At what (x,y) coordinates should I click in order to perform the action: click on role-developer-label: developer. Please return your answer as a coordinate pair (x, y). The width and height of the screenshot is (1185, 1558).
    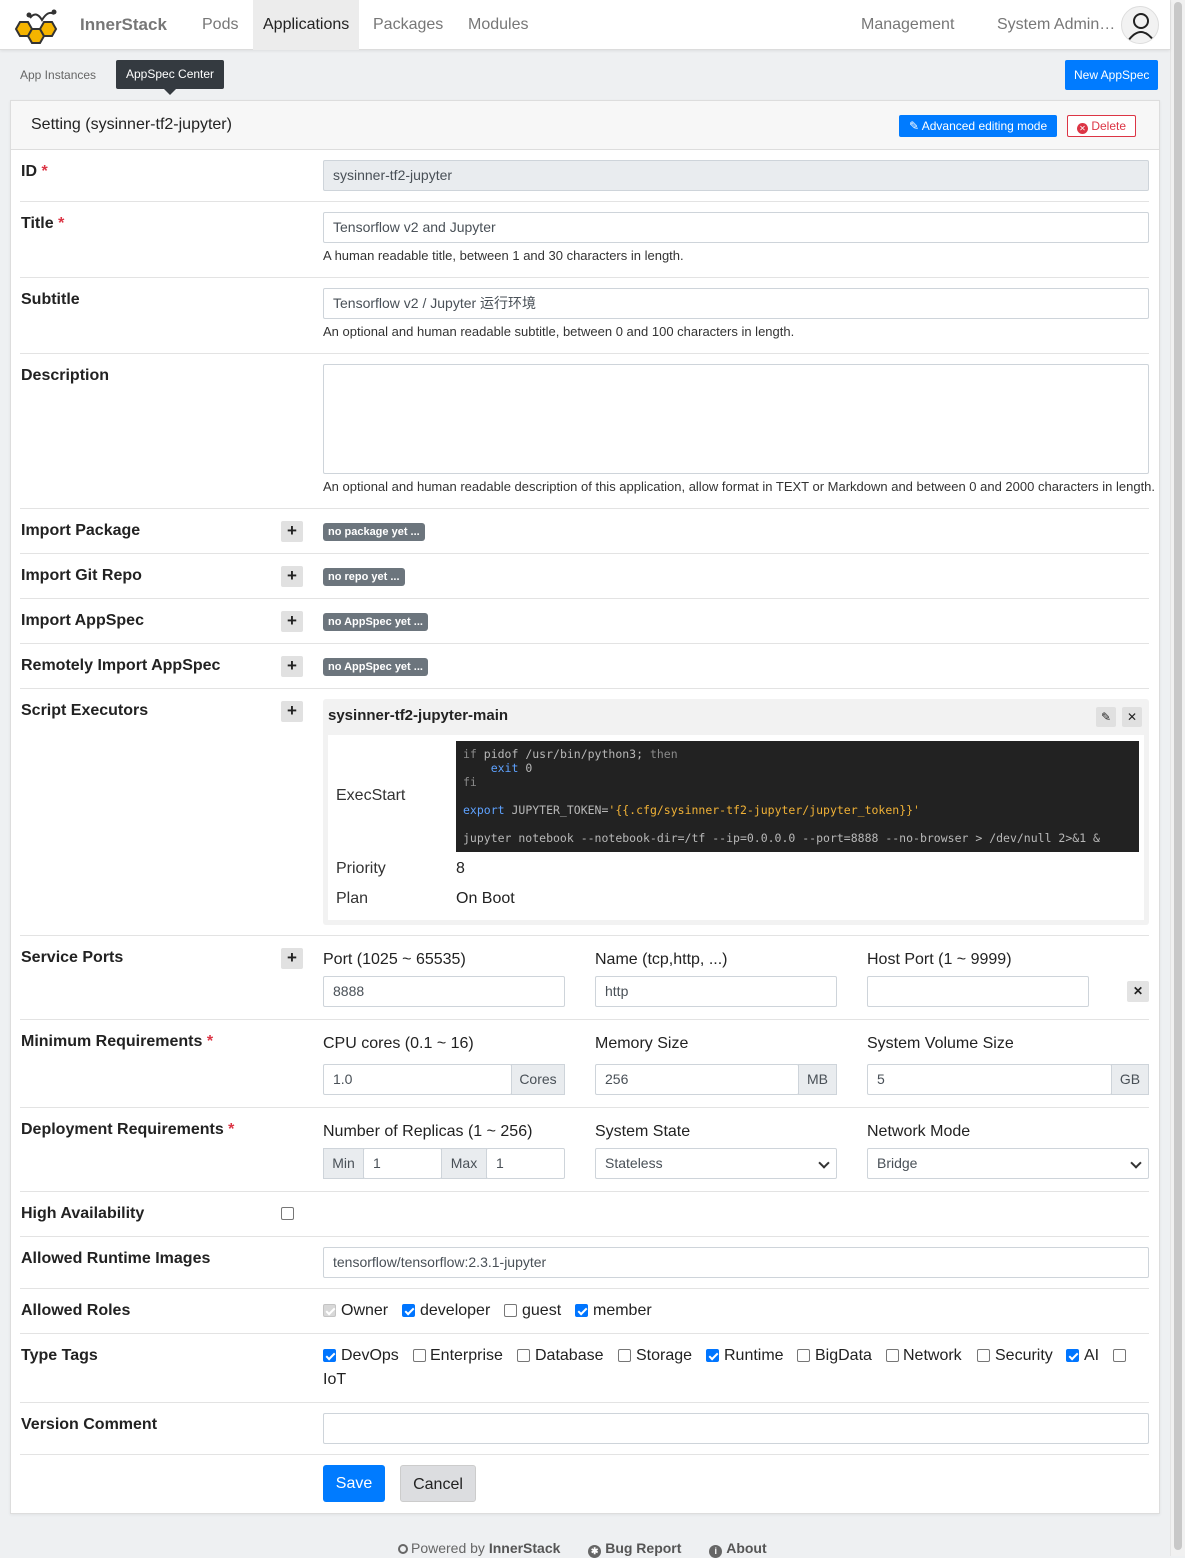
    Looking at the image, I should click on (455, 1310).